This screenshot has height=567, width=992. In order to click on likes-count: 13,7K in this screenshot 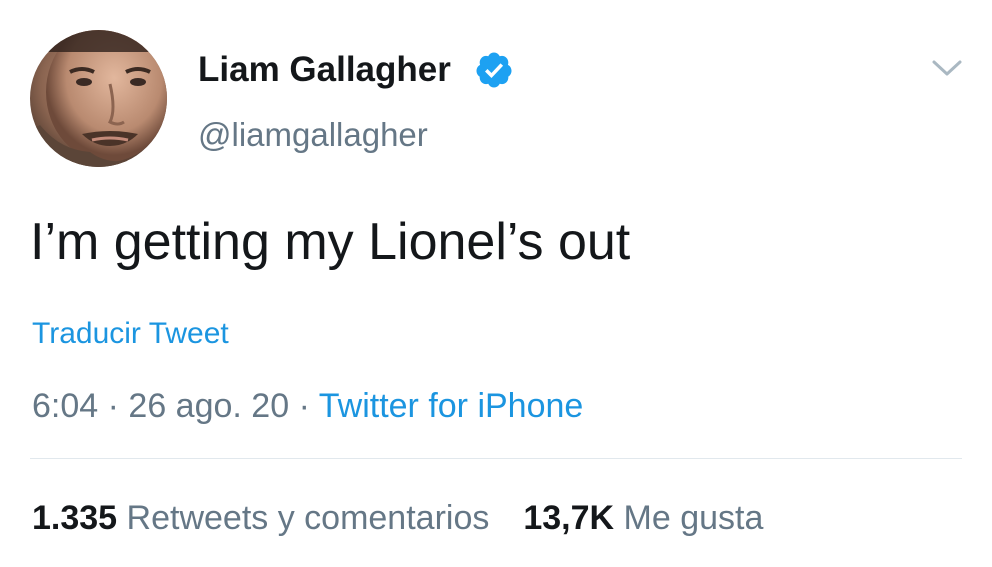, I will do `click(569, 518)`.